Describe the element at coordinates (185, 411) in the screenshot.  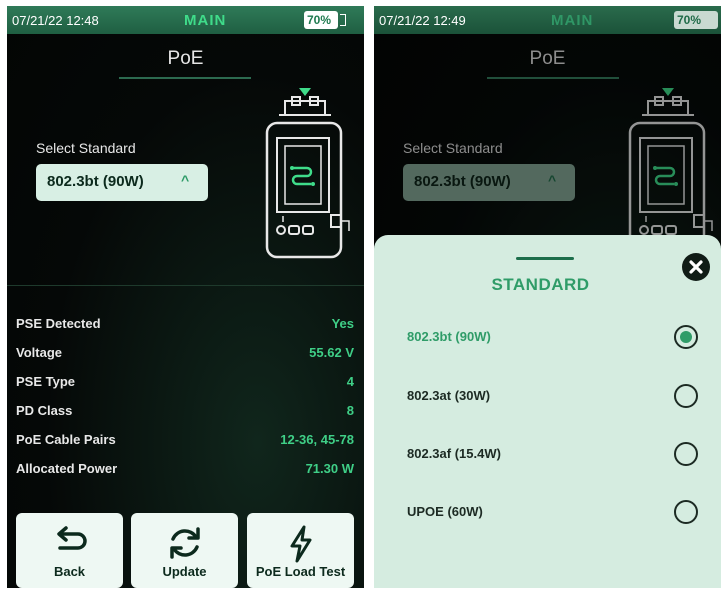
I see `reading-pd-class: PD Class 8` at that location.